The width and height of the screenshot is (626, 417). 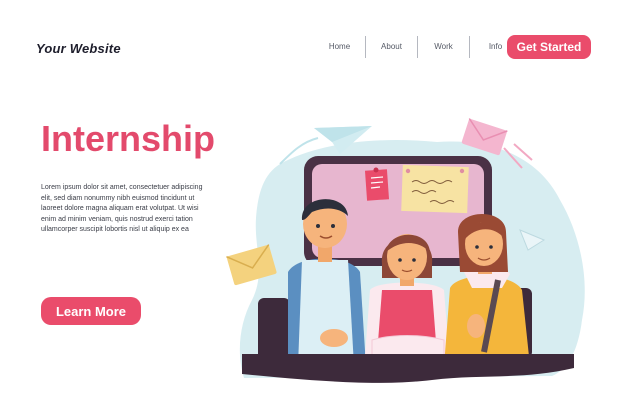 I want to click on hero-title: Internship, so click(x=128, y=138).